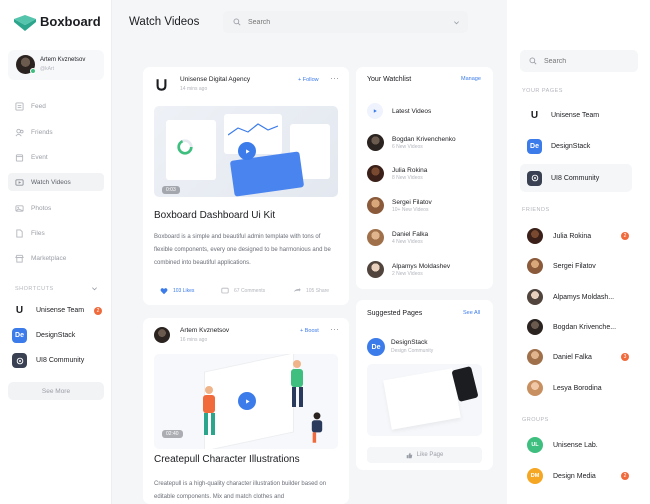 This screenshot has width=650, height=504. I want to click on friend-search-bar, so click(579, 61).